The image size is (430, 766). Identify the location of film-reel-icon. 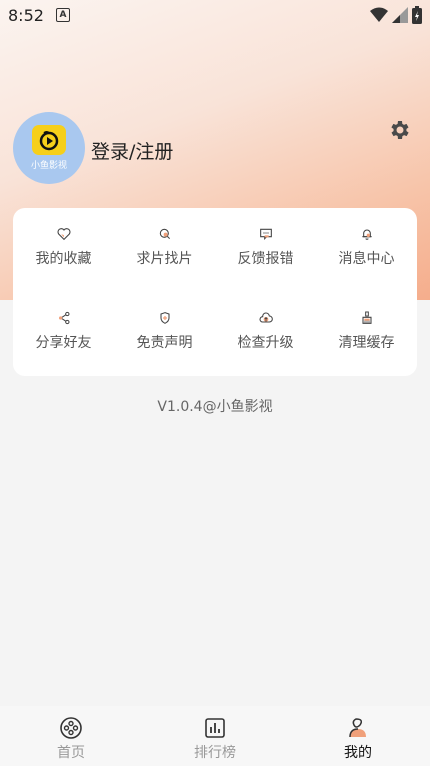
(71, 728).